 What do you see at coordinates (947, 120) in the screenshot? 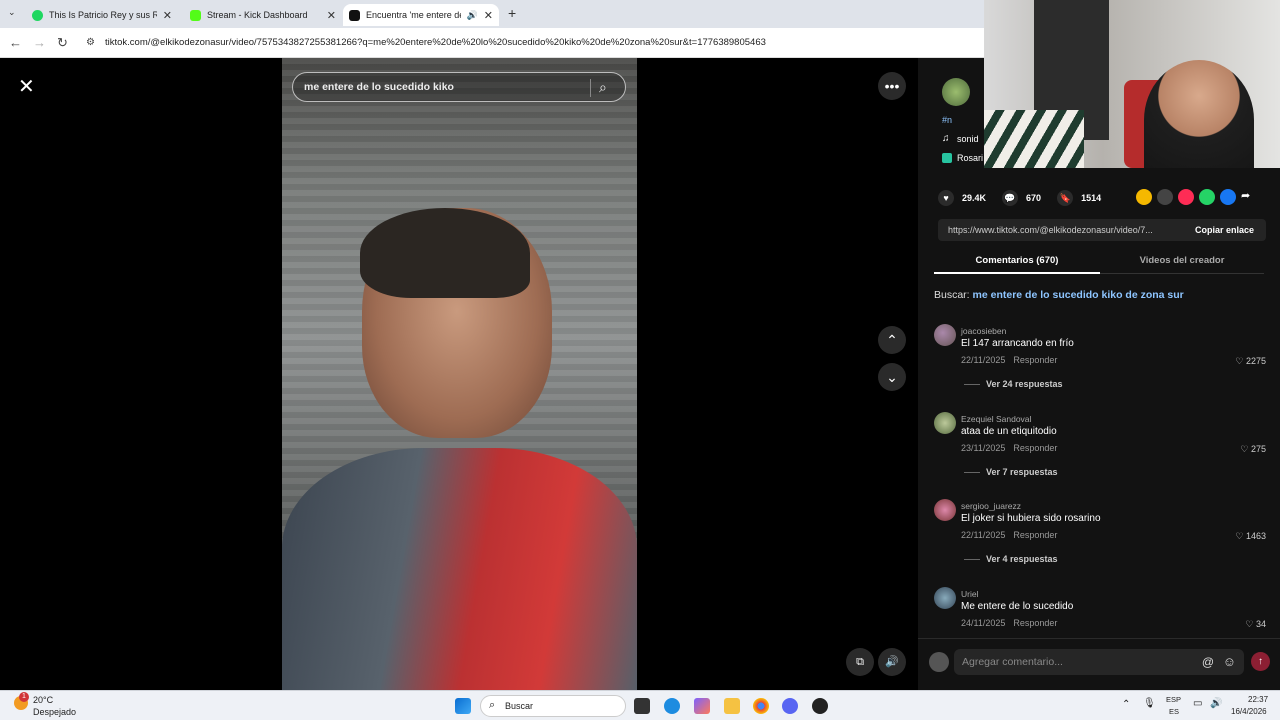
I see `creator-hashtag: #n` at bounding box center [947, 120].